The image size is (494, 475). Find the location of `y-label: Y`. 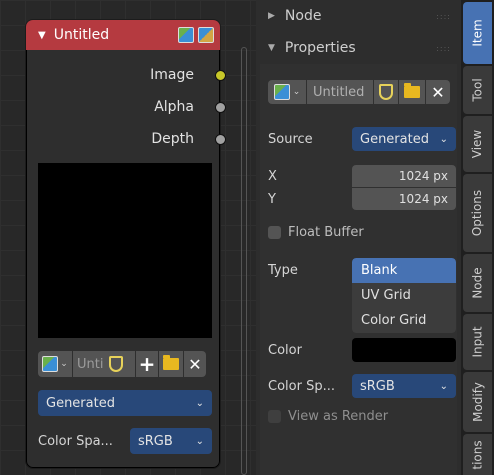

y-label: Y is located at coordinates (272, 199).